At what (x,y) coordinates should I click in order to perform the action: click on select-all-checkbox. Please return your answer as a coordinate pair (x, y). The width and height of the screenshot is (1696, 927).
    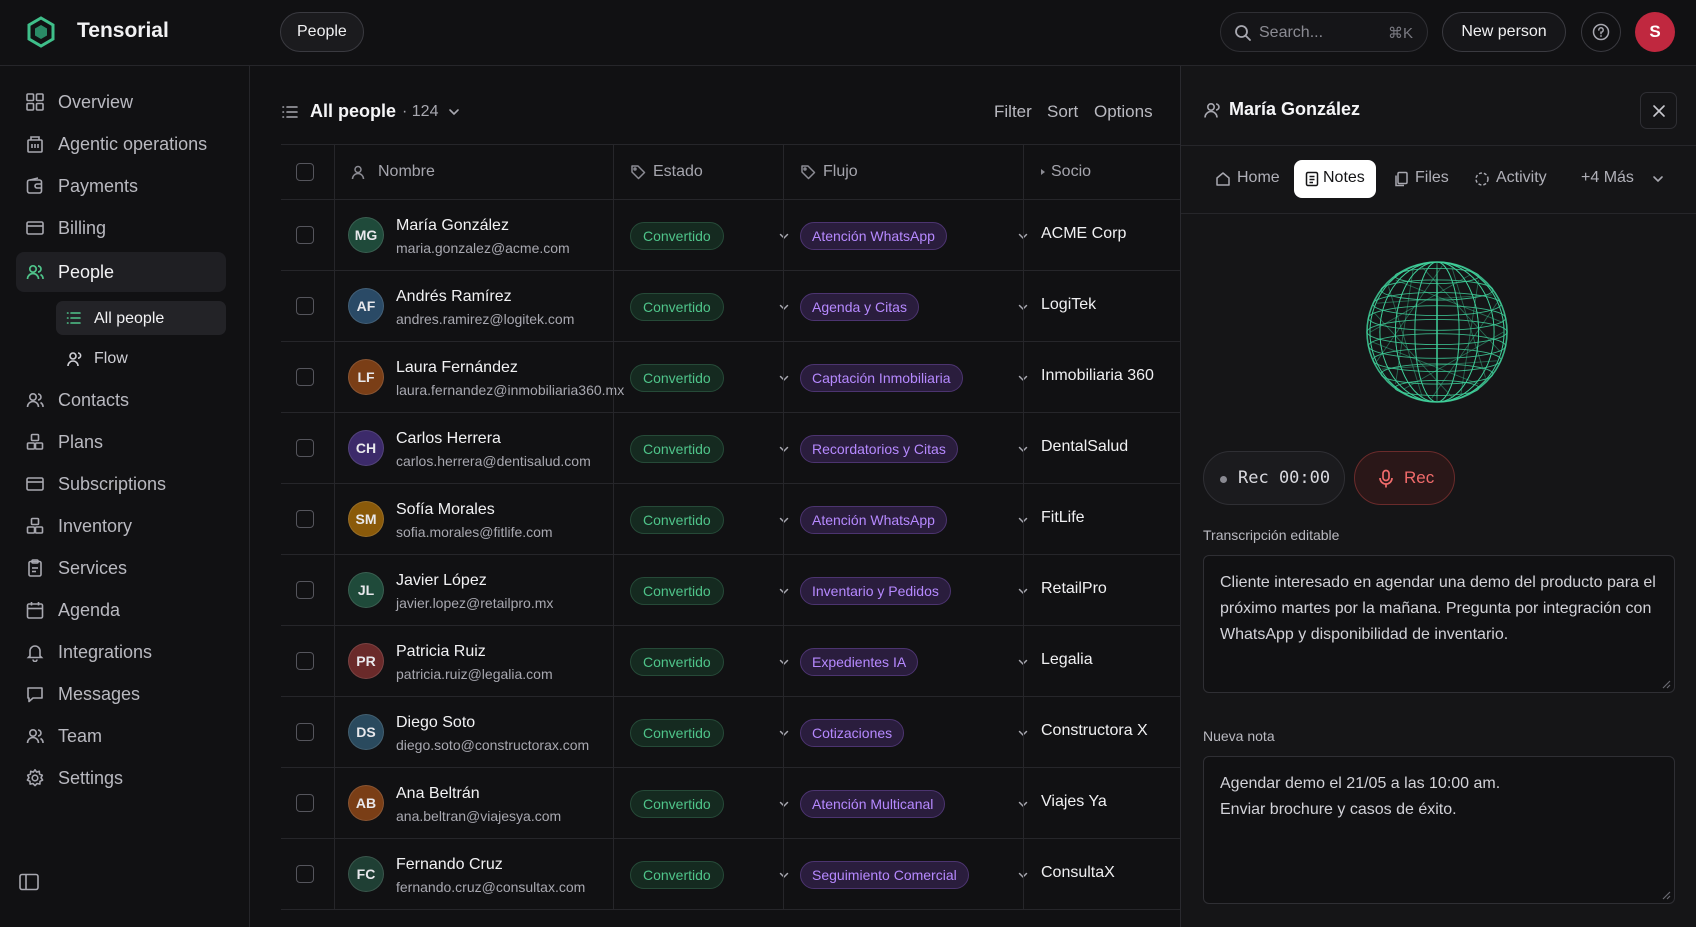
    Looking at the image, I should click on (305, 172).